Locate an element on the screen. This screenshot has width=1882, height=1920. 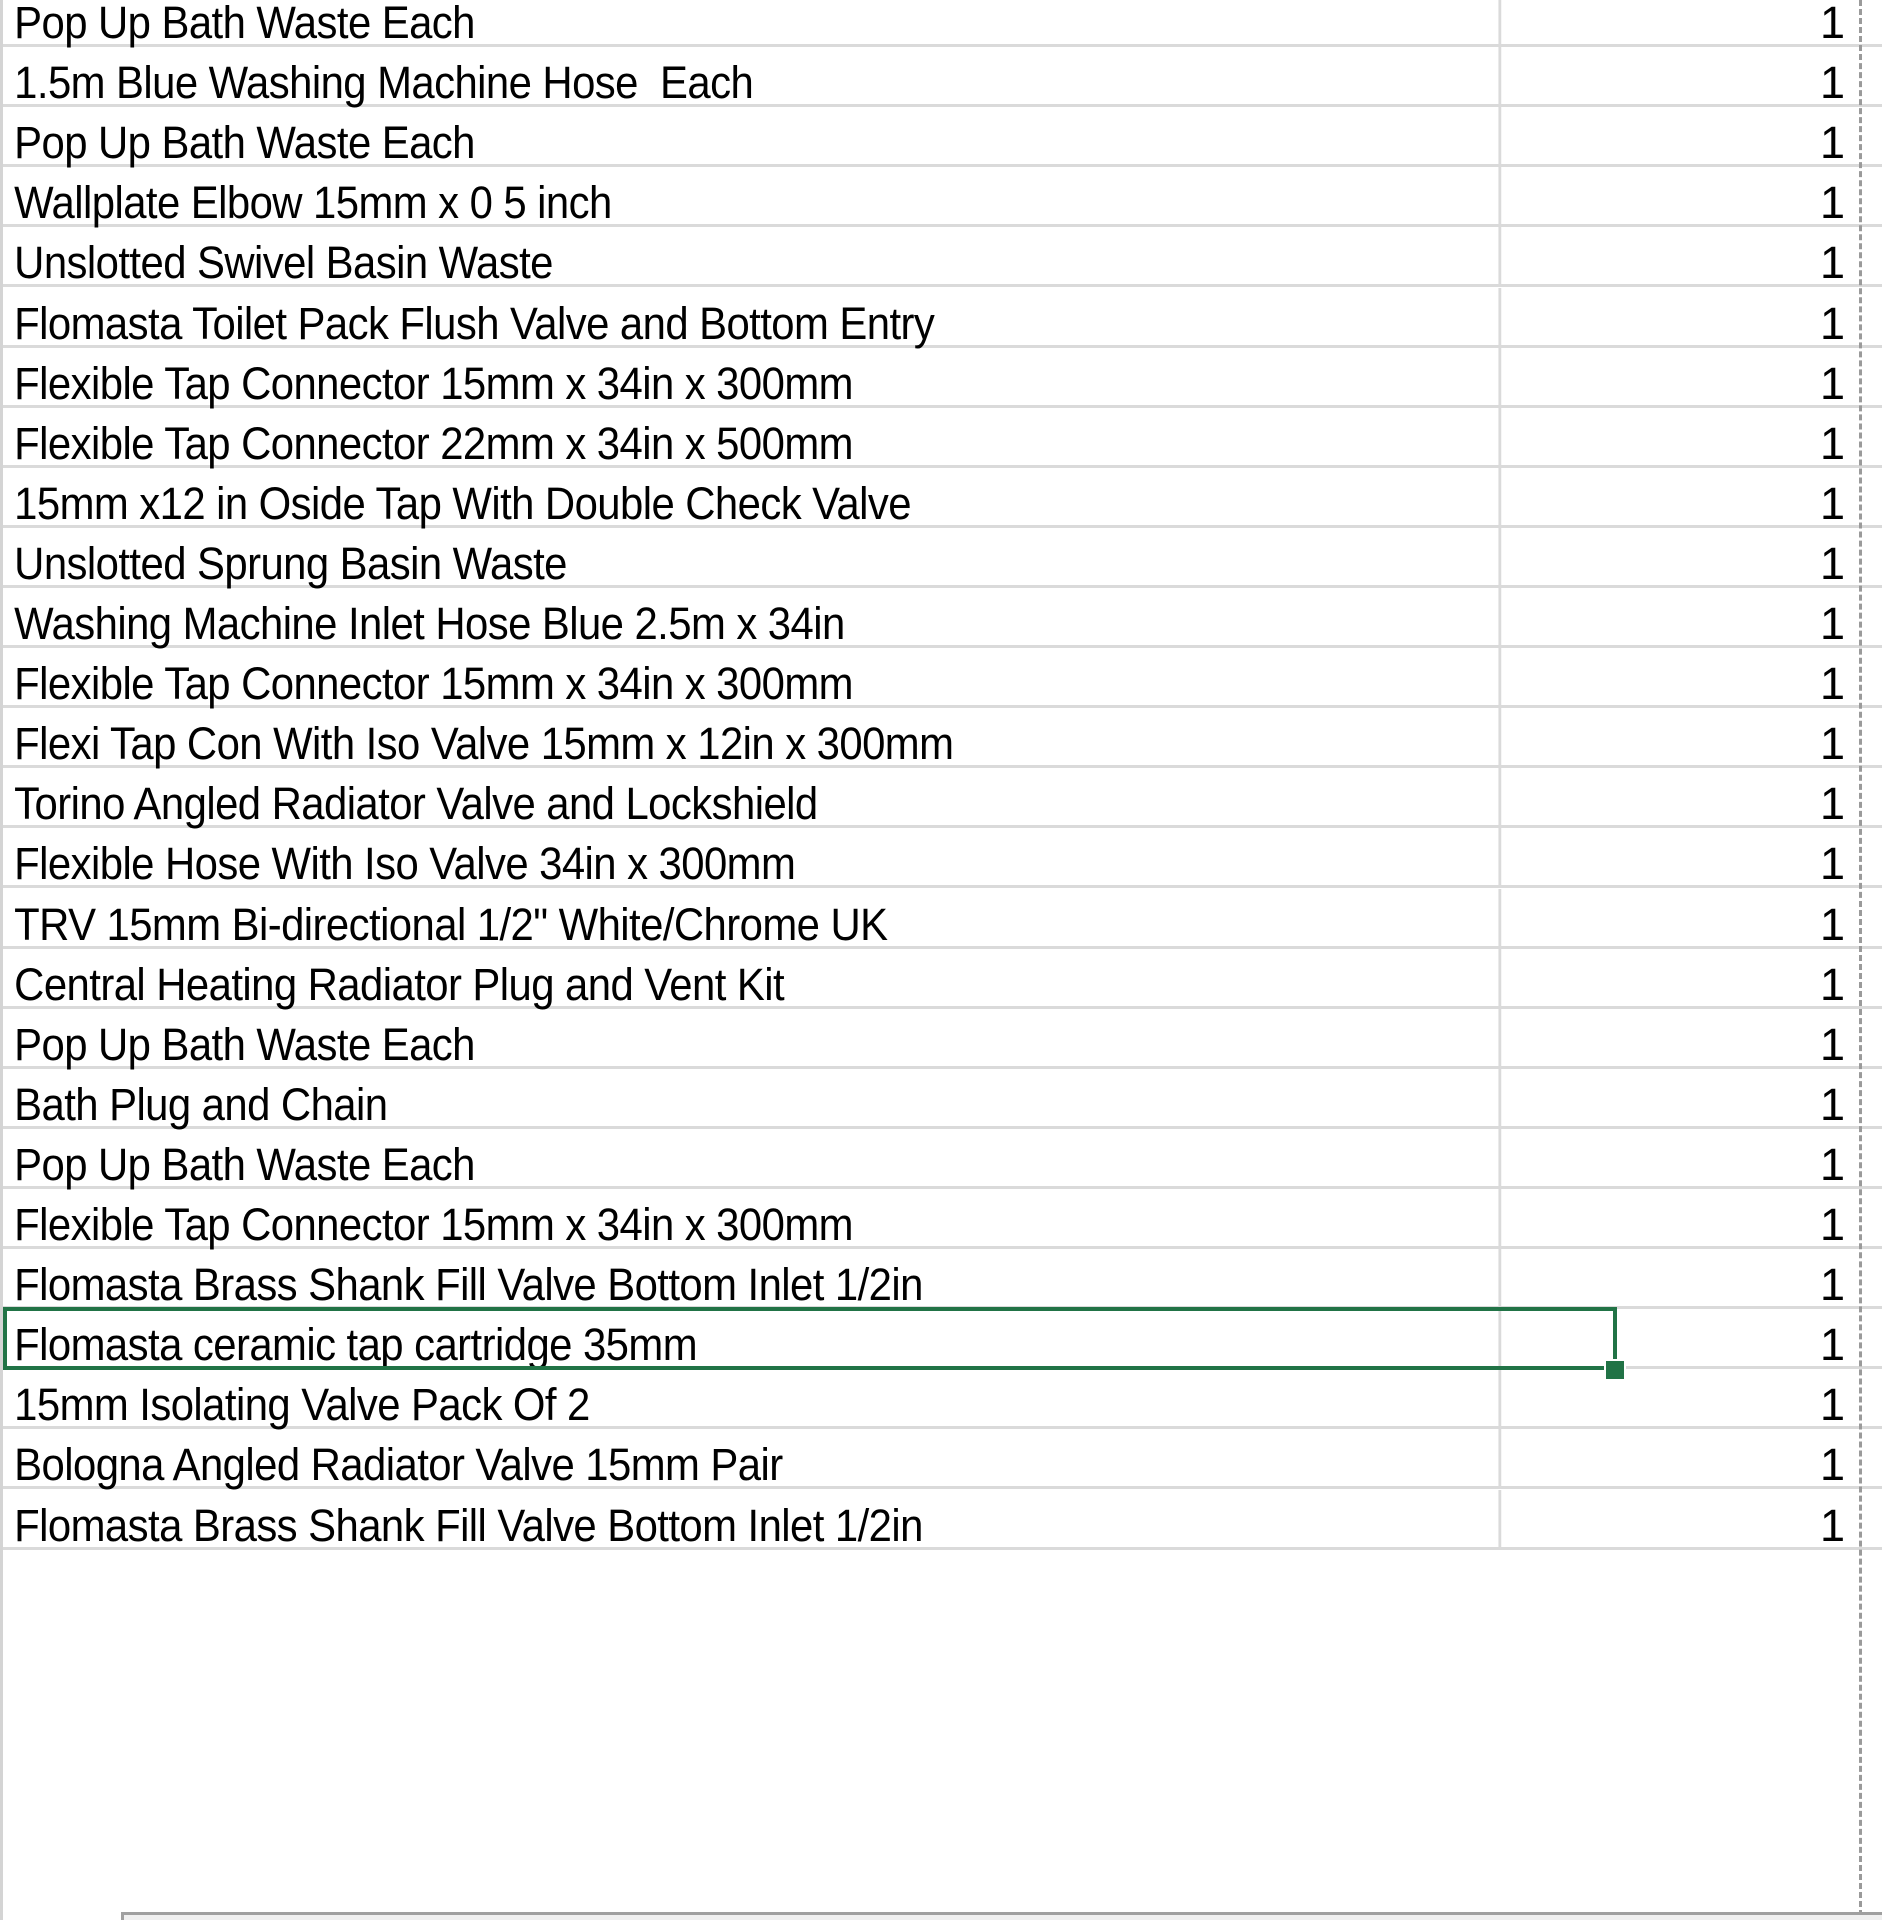
table-row: 1.5m Blue Washing Machine Hose Each 1 is located at coordinates (942, 77).